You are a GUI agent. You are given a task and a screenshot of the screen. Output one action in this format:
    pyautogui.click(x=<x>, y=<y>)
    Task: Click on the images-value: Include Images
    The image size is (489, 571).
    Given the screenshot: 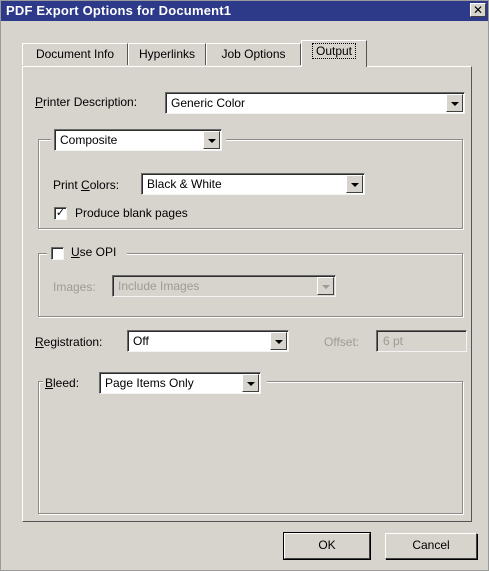 What is the action you would take?
    pyautogui.click(x=159, y=286)
    